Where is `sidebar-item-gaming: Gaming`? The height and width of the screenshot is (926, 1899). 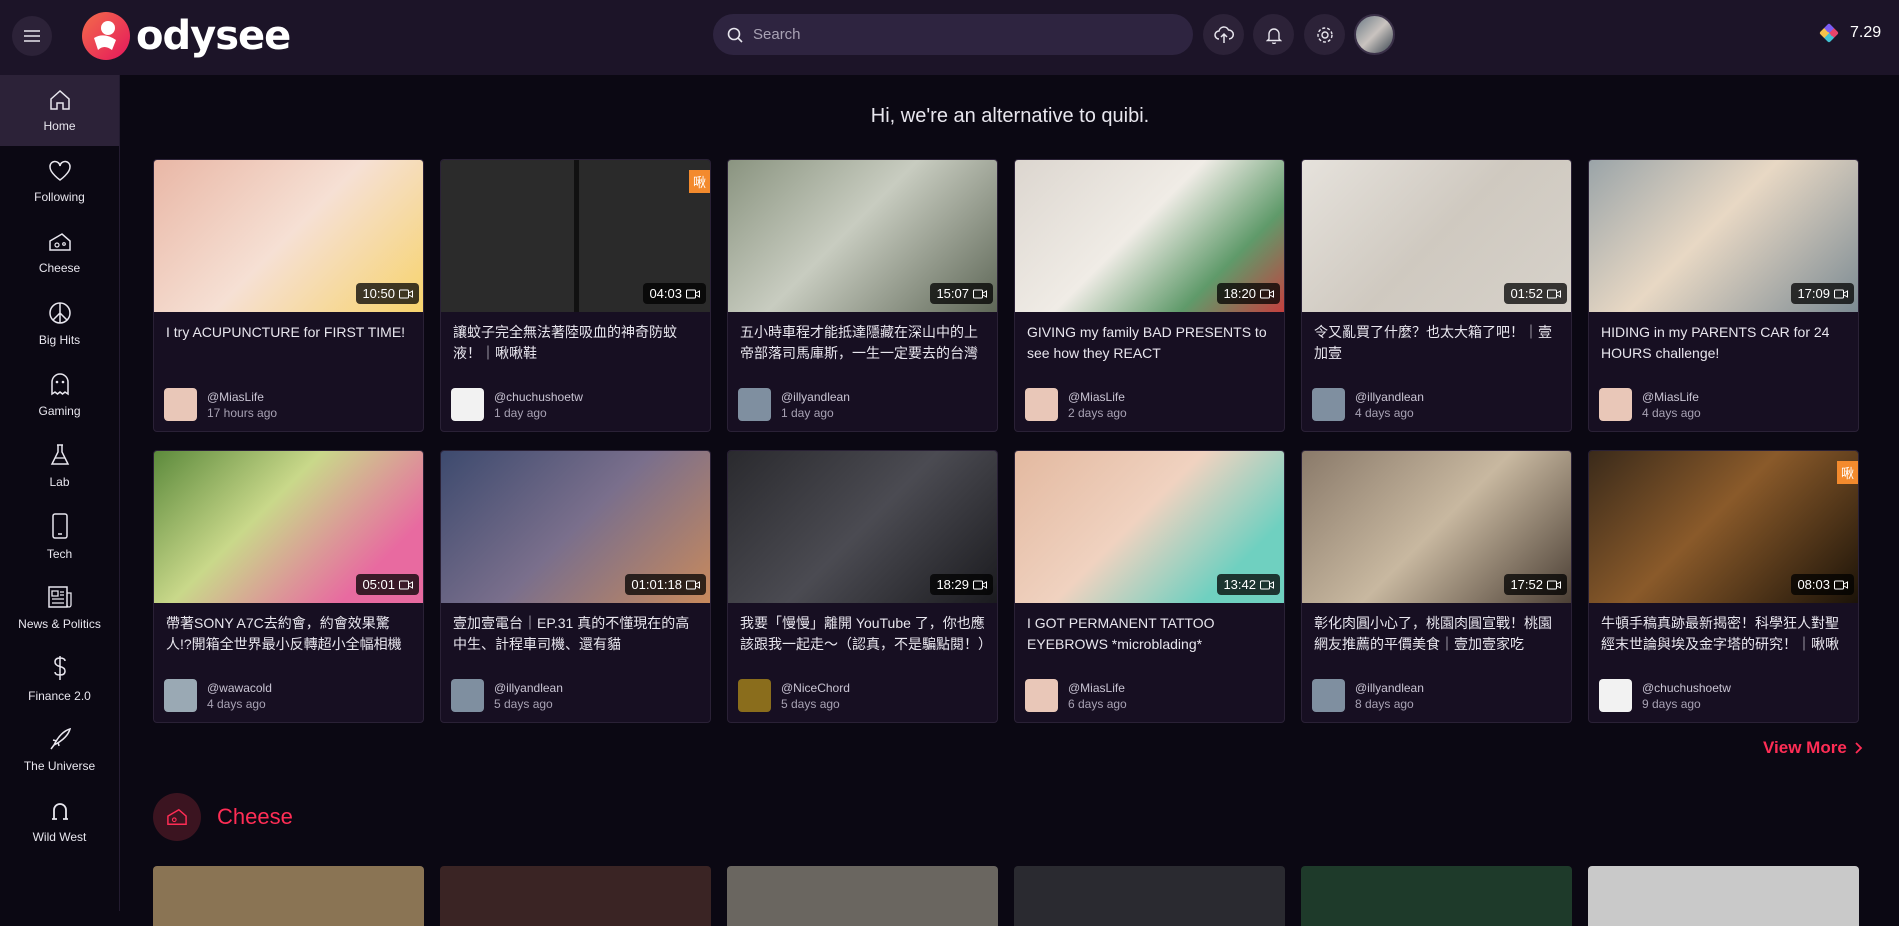
sidebar-item-gaming: Gaming is located at coordinates (59, 394).